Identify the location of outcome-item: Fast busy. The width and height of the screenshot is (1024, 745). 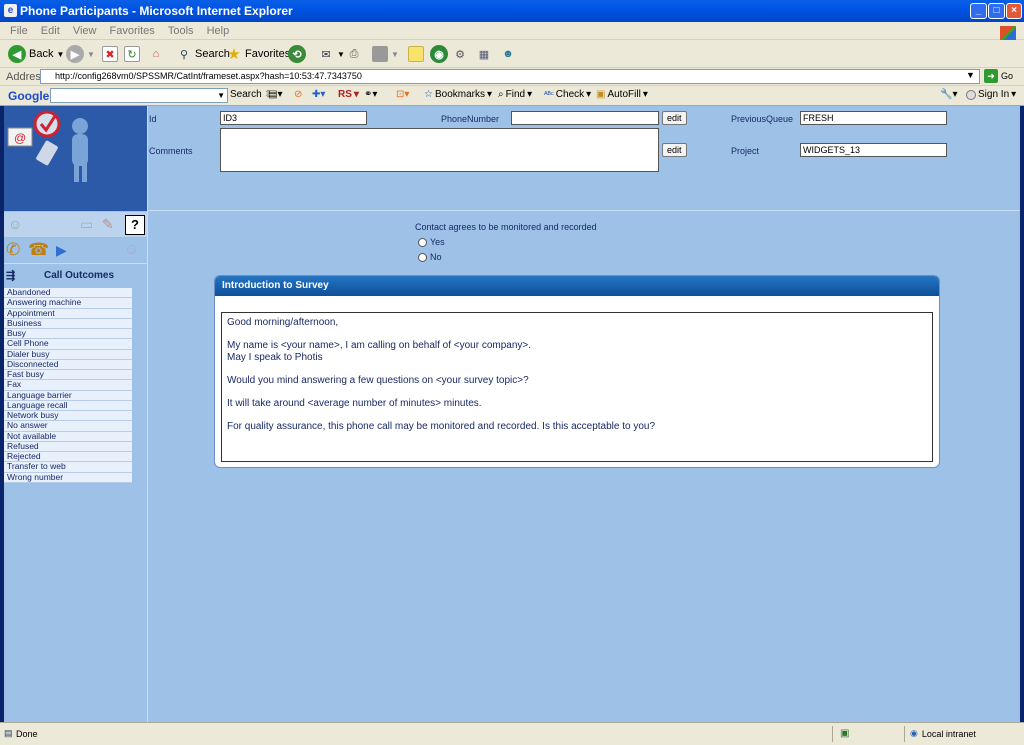
(68, 375).